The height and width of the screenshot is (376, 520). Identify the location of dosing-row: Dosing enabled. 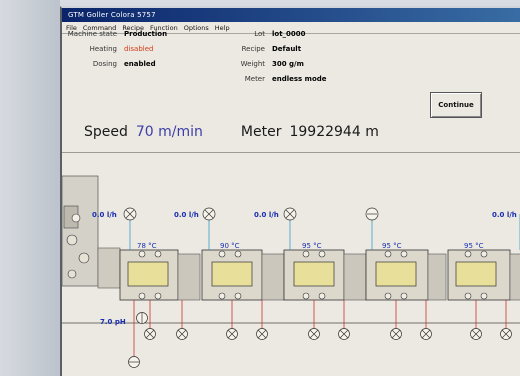
(109, 64).